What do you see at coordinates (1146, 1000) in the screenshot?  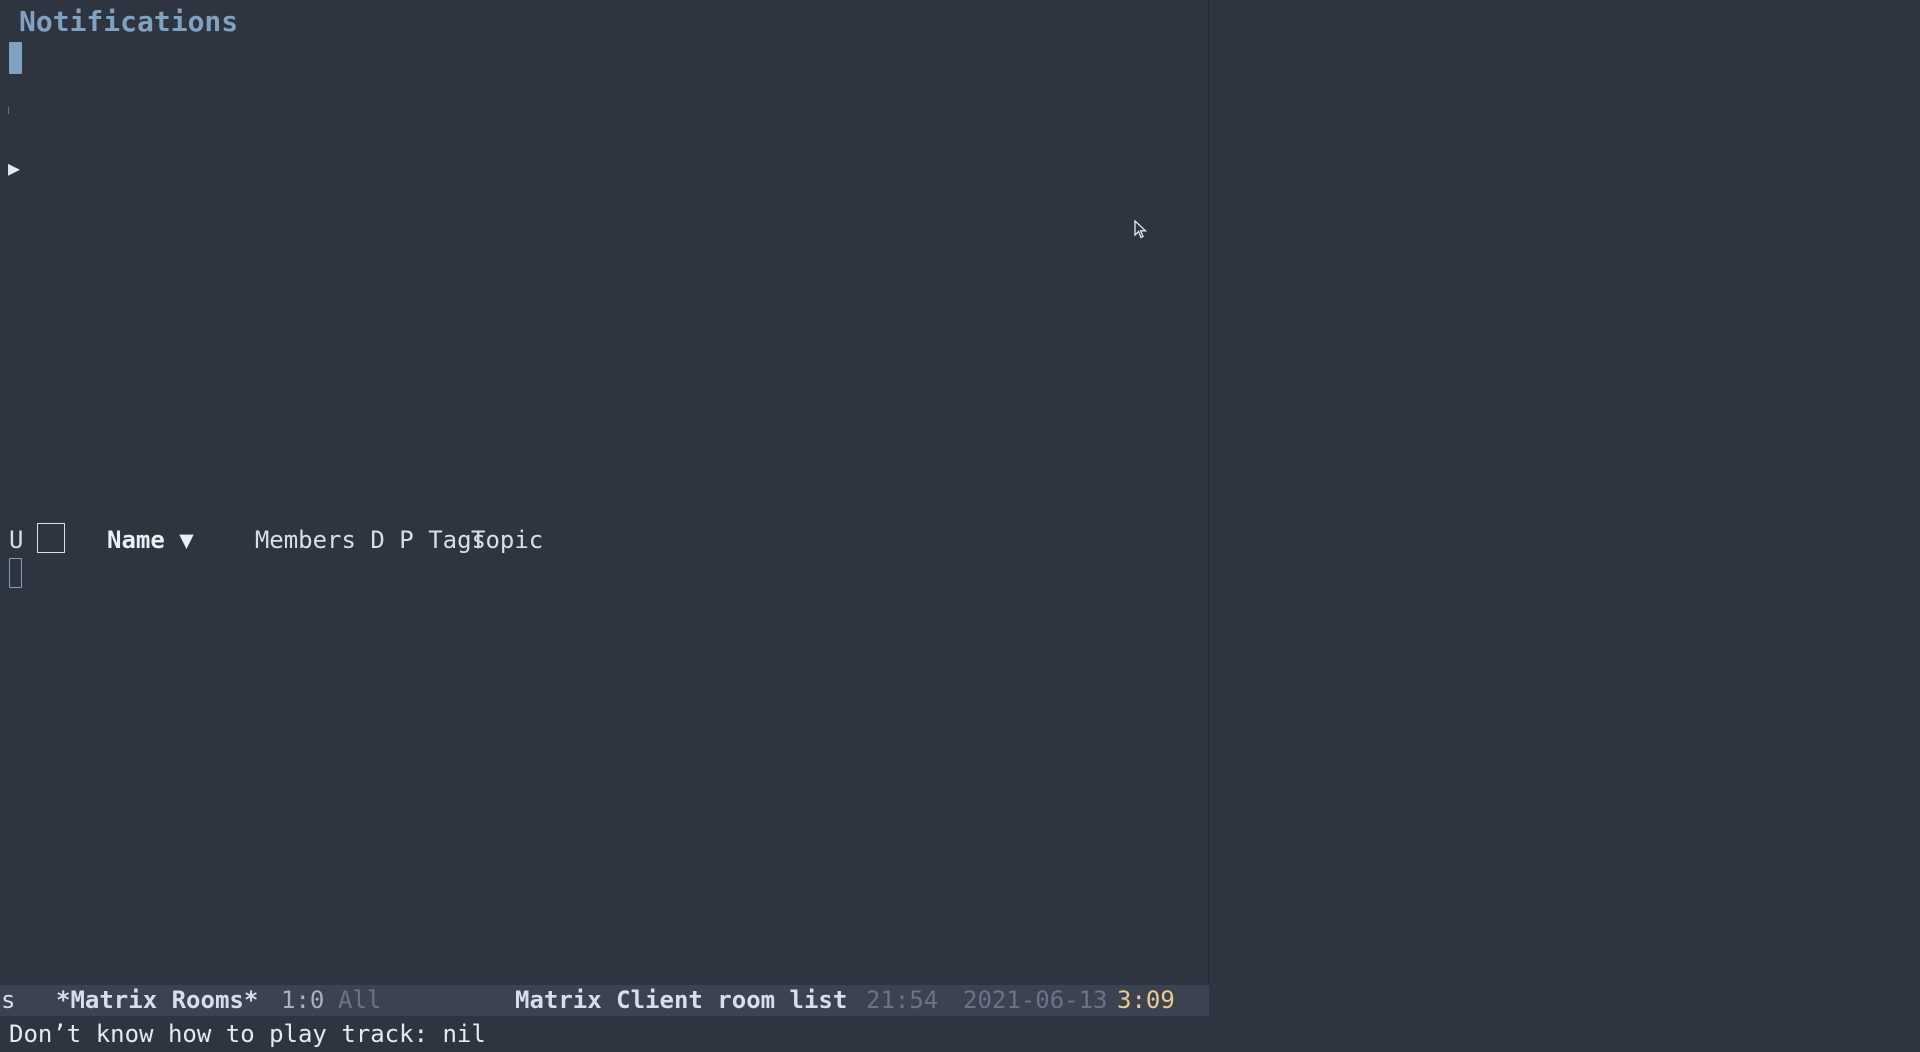 I see `modeline-time-b: 3:09` at bounding box center [1146, 1000].